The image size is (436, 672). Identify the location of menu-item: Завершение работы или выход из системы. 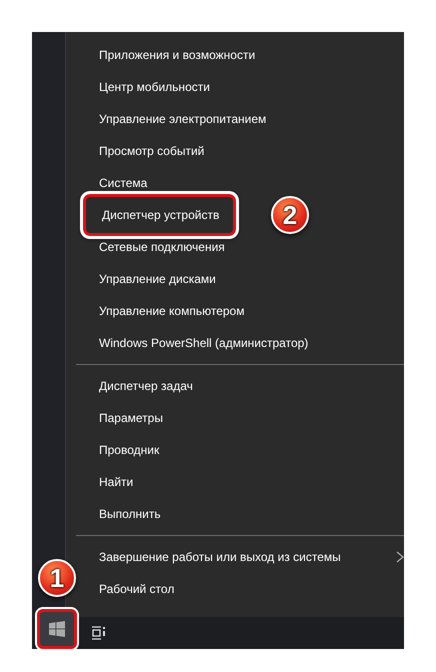
(220, 557).